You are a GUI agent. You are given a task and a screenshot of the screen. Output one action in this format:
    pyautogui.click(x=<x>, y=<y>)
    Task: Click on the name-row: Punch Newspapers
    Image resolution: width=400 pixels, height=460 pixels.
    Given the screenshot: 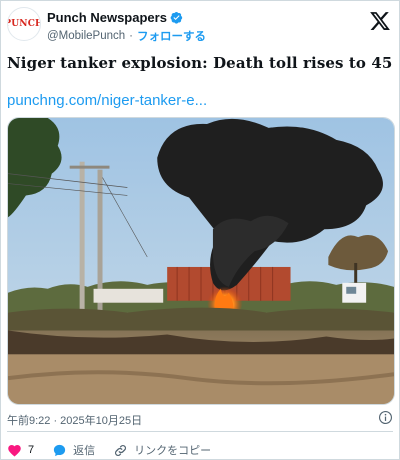 What is the action you would take?
    pyautogui.click(x=115, y=17)
    